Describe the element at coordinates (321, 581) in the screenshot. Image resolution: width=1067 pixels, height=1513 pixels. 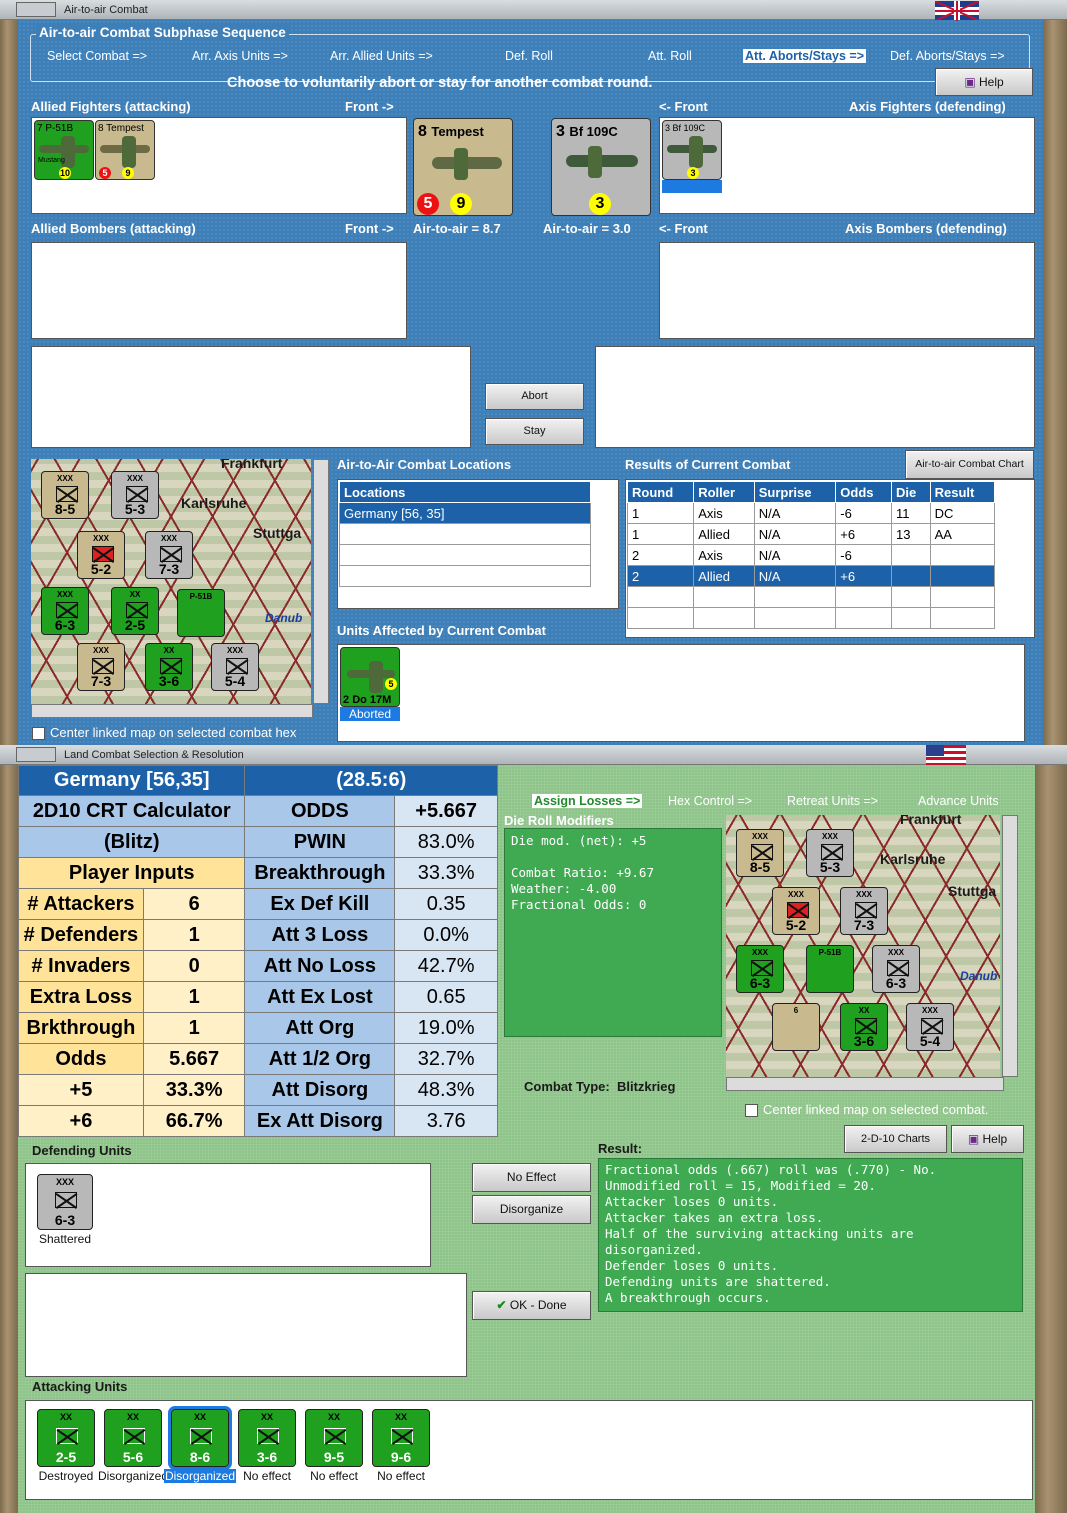
I see `map-vscroll` at that location.